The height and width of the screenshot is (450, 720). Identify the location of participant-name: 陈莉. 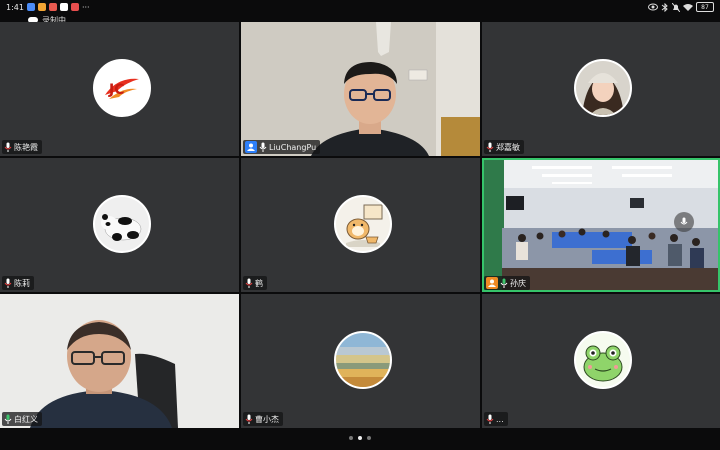
(22, 283).